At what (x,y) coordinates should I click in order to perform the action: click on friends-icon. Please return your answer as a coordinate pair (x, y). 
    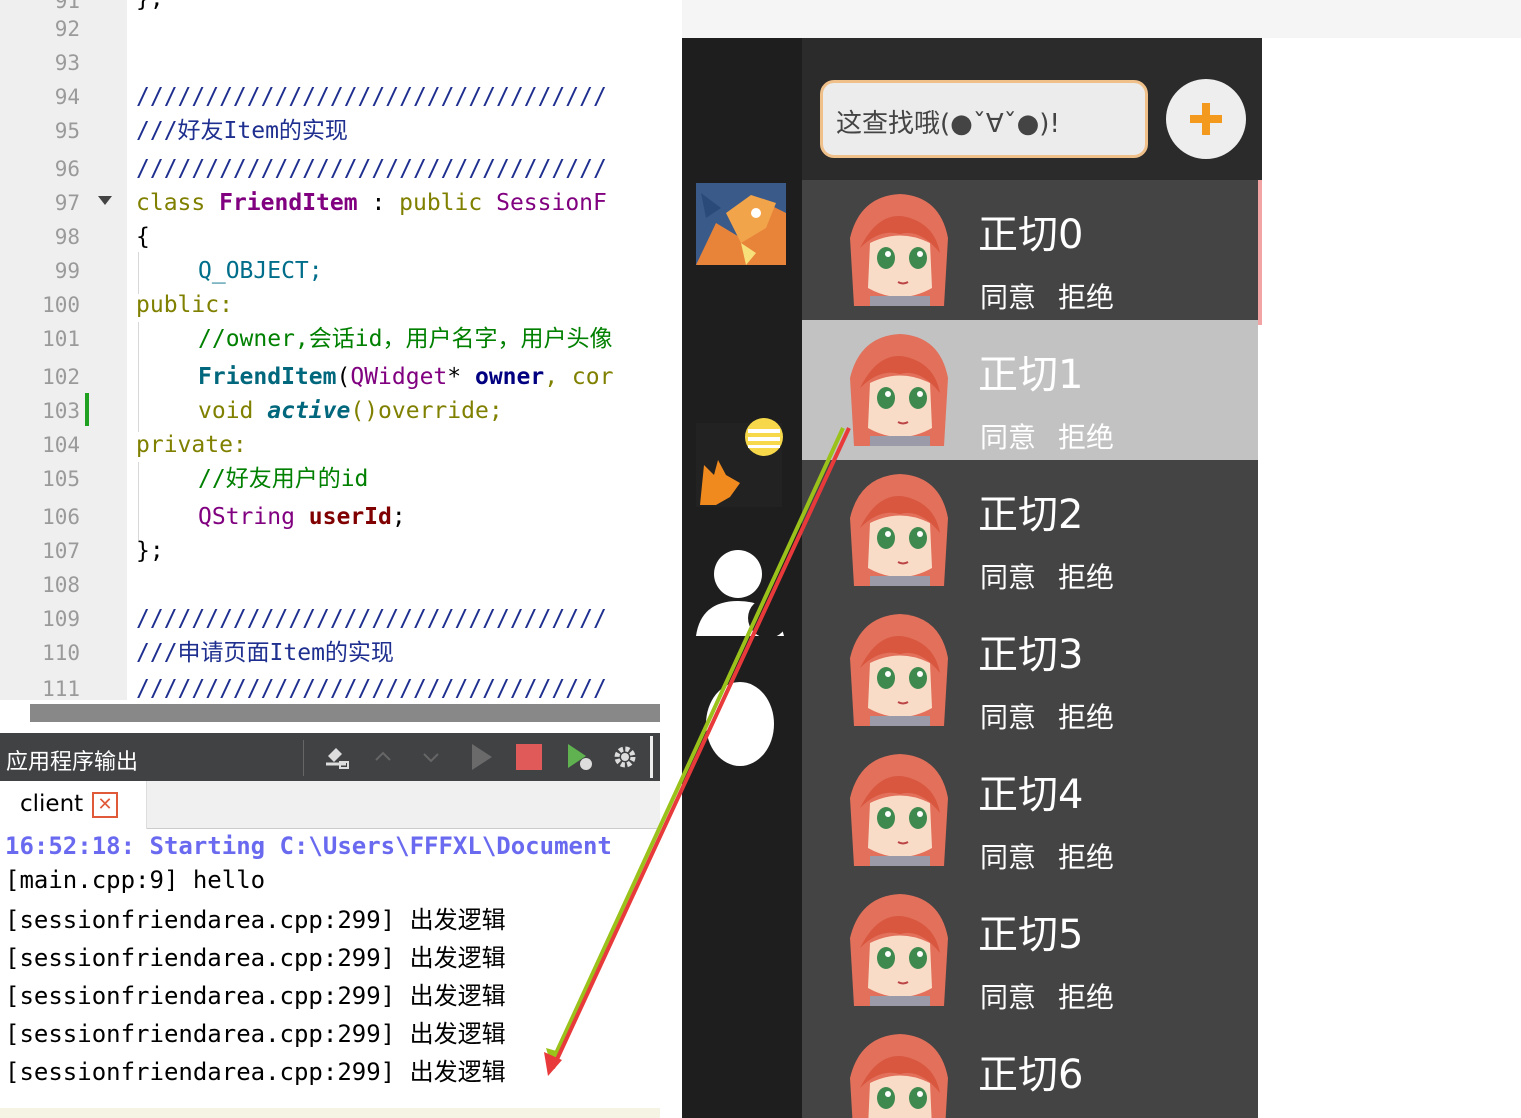
    Looking at the image, I should click on (742, 592).